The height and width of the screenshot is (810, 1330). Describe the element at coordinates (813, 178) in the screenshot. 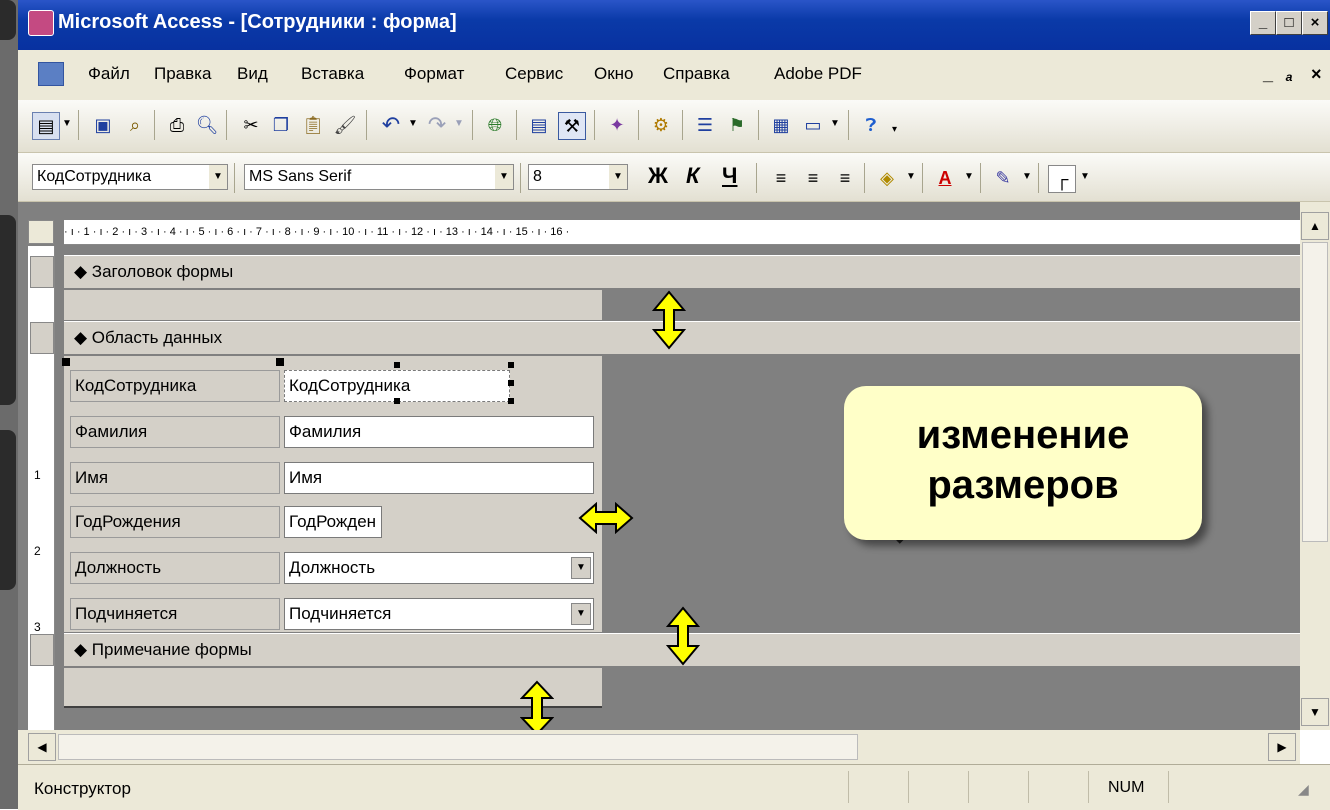

I see `align-center-icon: ≡` at that location.